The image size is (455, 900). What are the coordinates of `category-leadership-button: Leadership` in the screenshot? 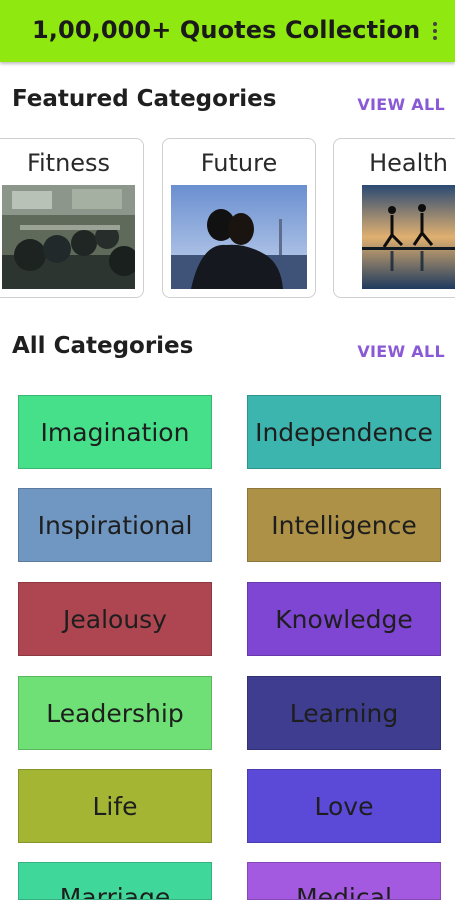 It's located at (115, 713).